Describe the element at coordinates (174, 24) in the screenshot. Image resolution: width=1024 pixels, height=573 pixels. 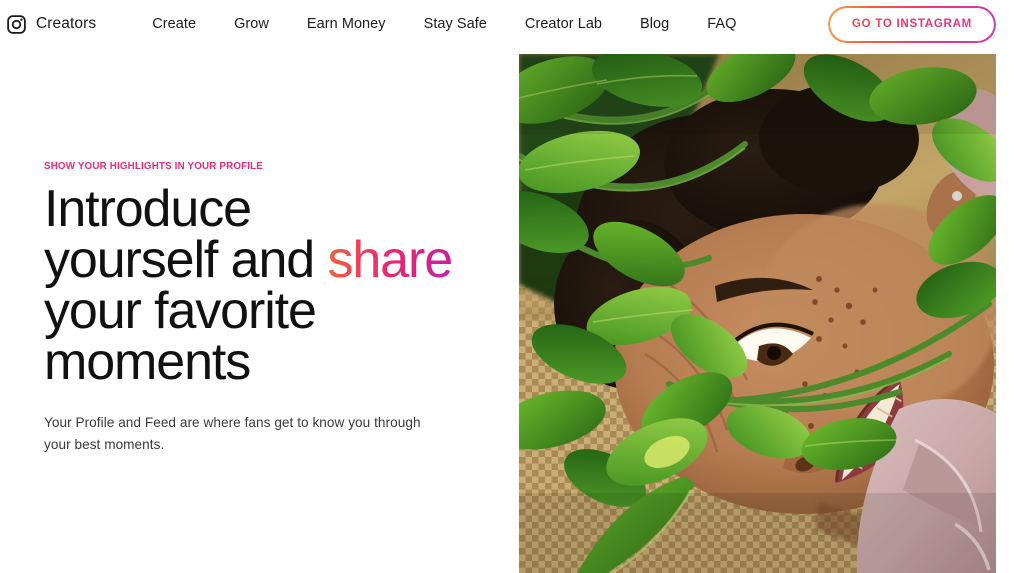
I see `nav-item-create: Create` at that location.